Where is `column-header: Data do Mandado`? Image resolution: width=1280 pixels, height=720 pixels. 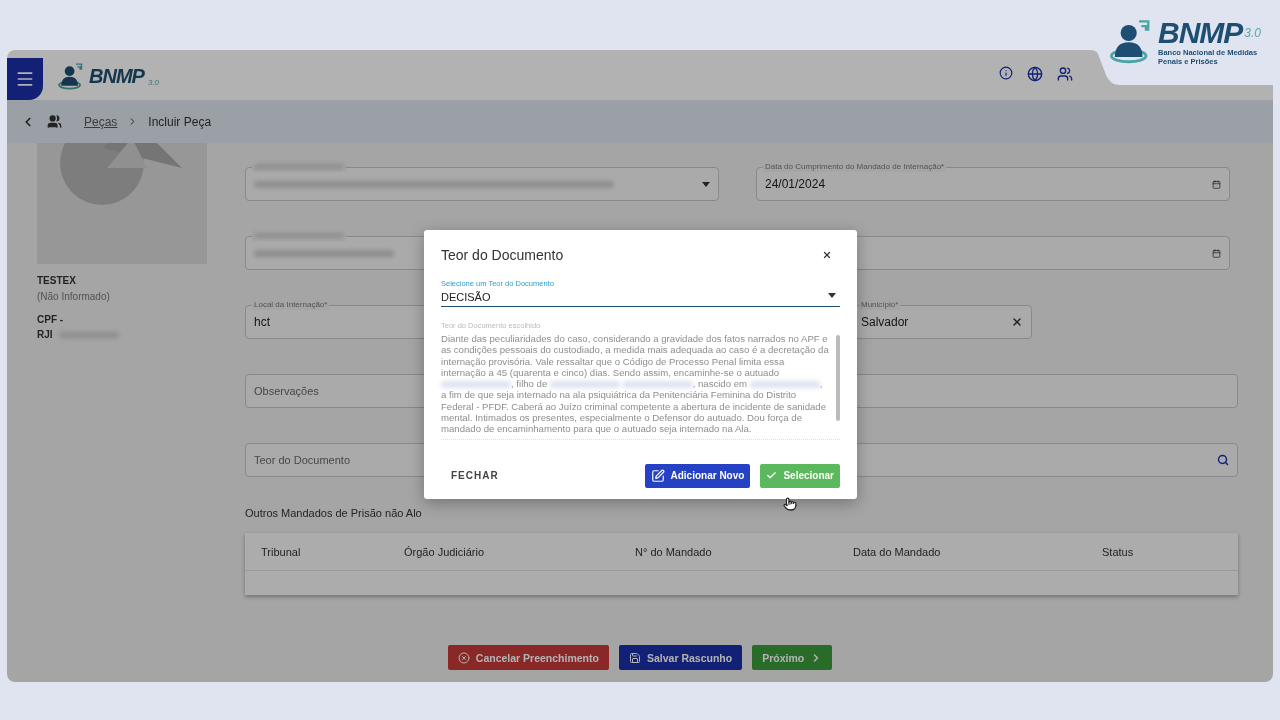 column-header: Data do Mandado is located at coordinates (897, 551).